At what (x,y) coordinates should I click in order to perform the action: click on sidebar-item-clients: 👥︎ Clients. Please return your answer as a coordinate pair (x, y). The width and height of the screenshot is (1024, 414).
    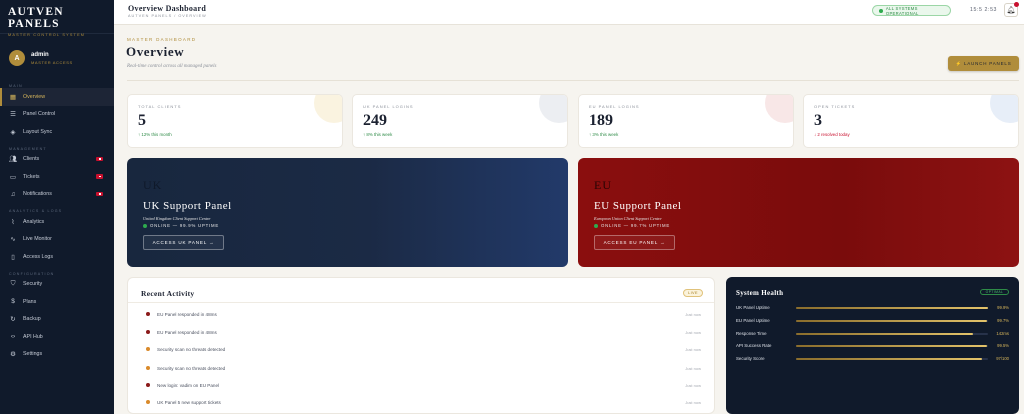
    Looking at the image, I should click on (57, 160).